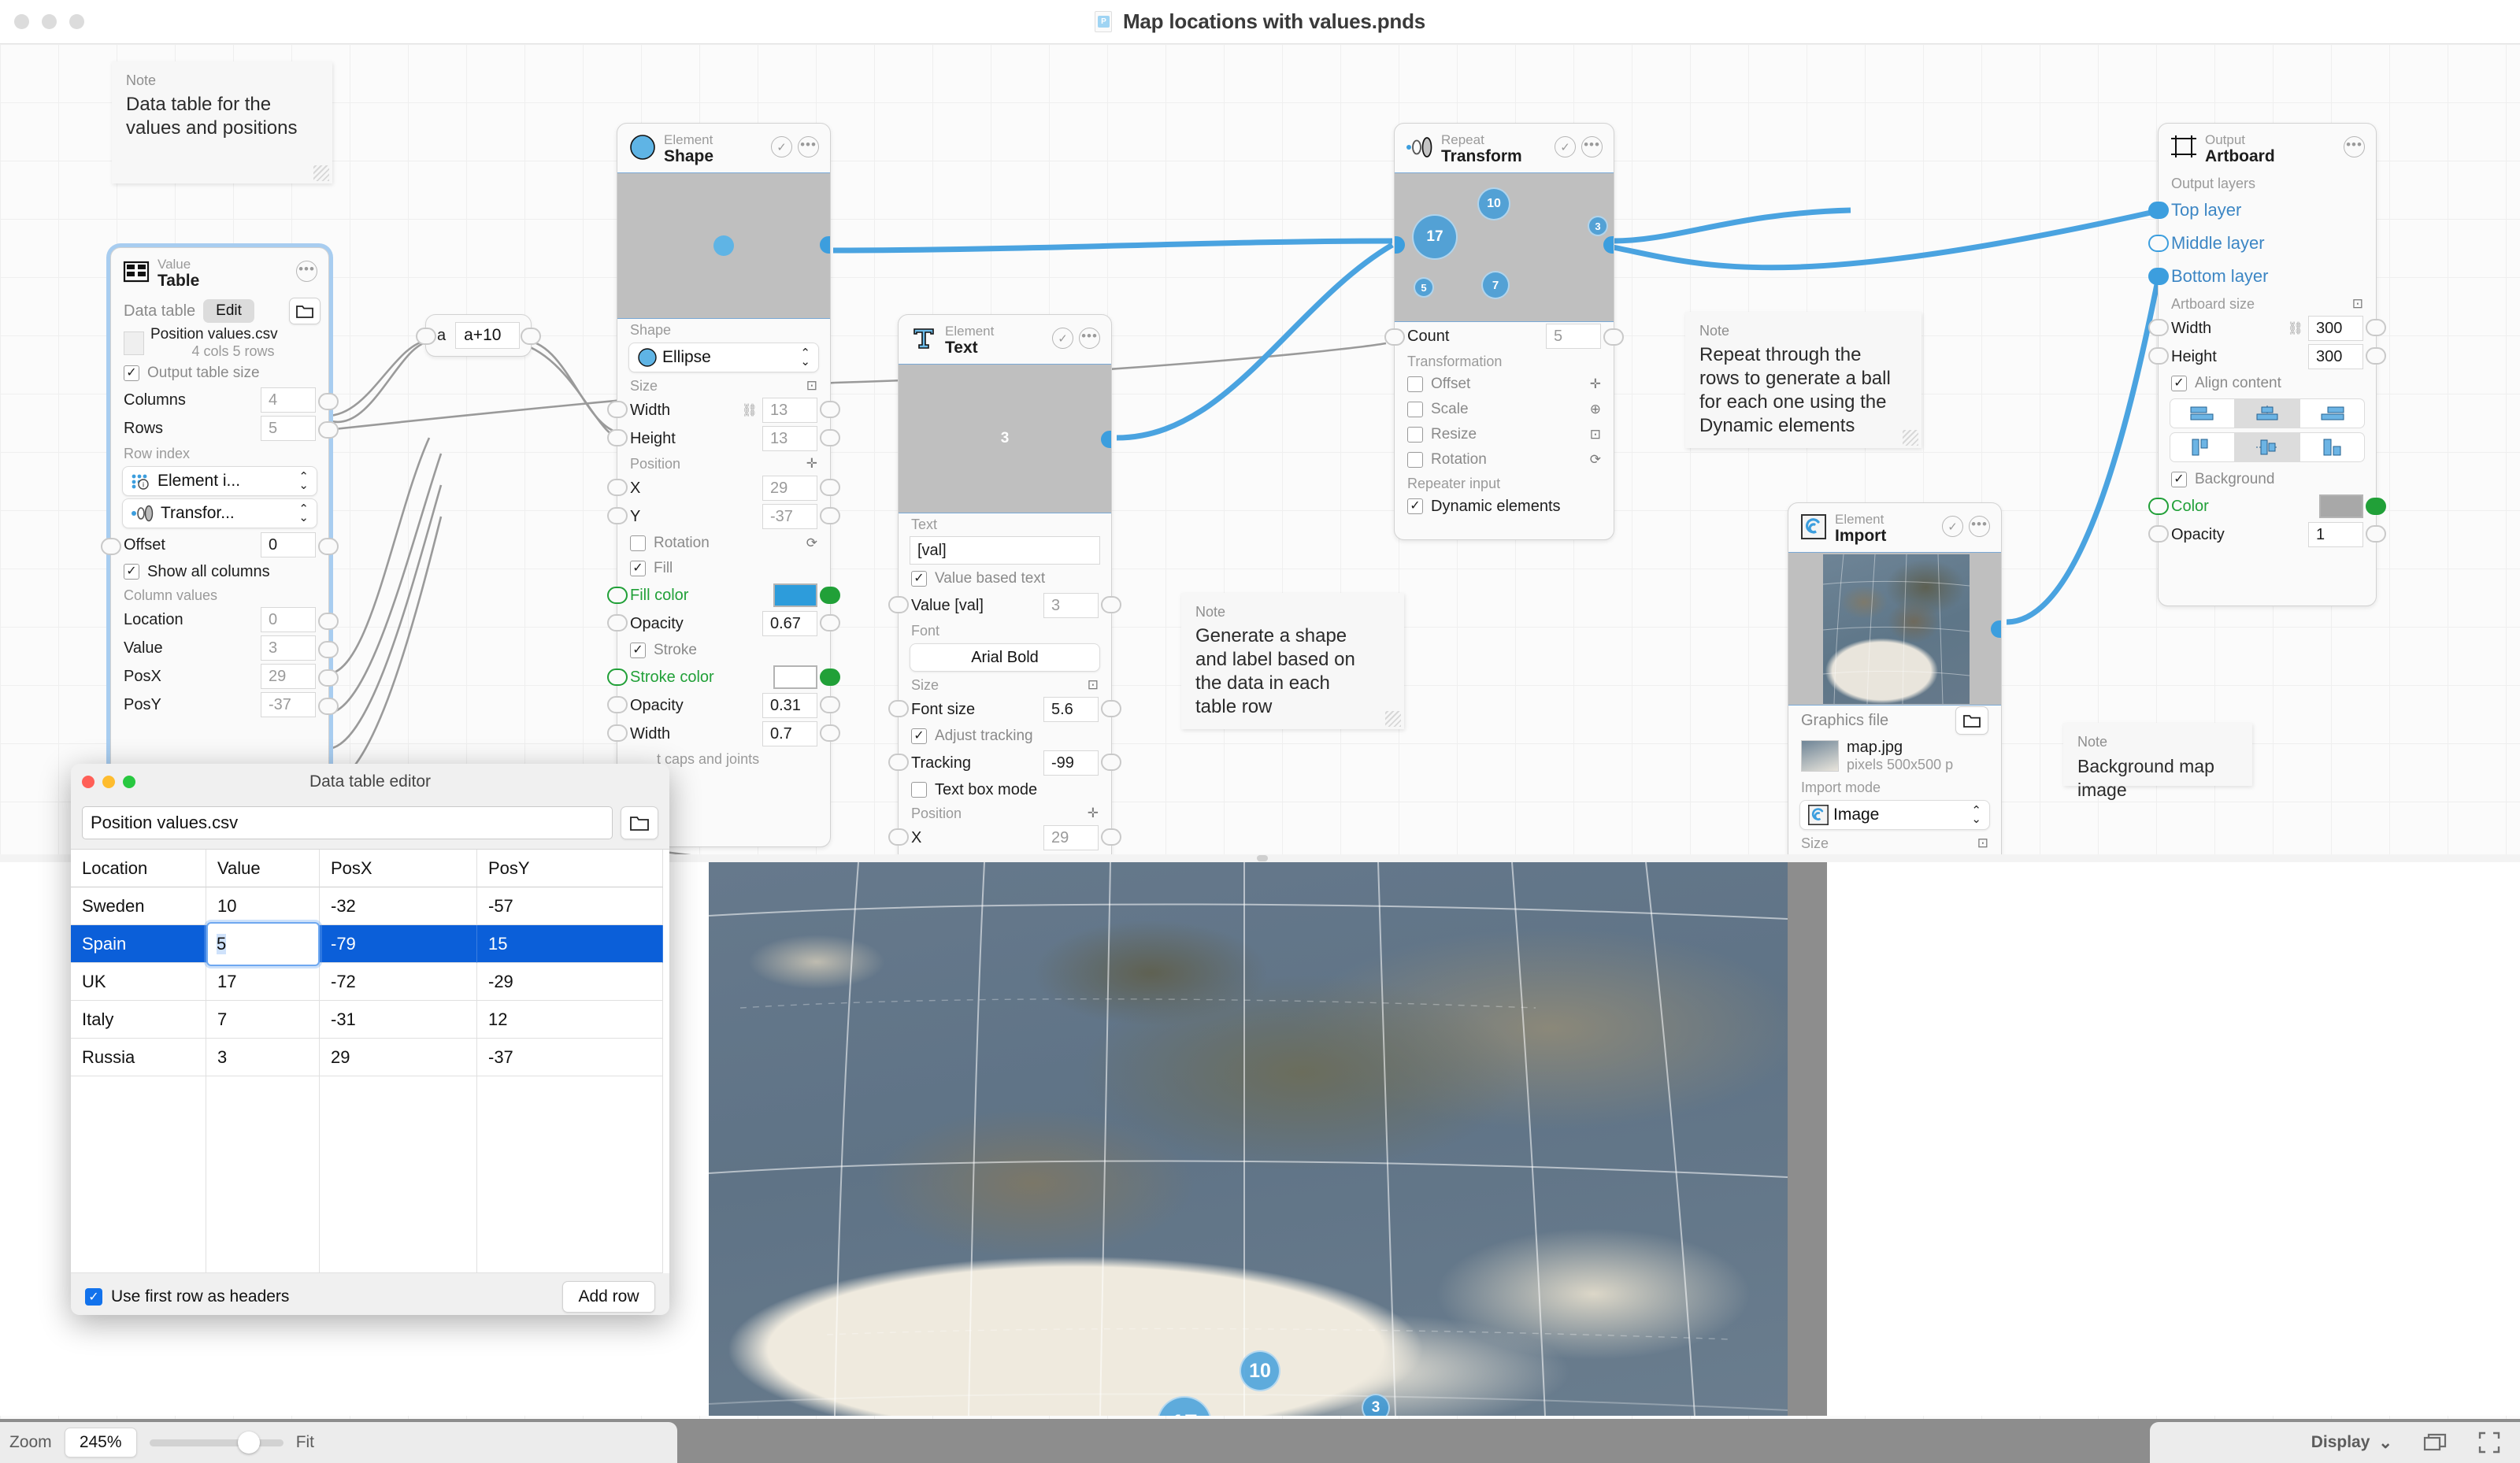 The height and width of the screenshot is (1463, 2520). Describe the element at coordinates (795, 595) in the screenshot. I see `fill-color-swatch` at that location.